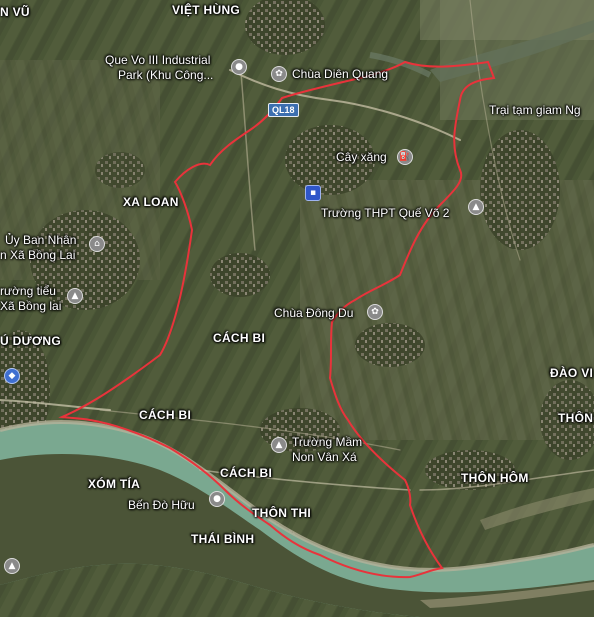  What do you see at coordinates (161, 505) in the screenshot?
I see `poi-label: Bến Đò Hữu` at bounding box center [161, 505].